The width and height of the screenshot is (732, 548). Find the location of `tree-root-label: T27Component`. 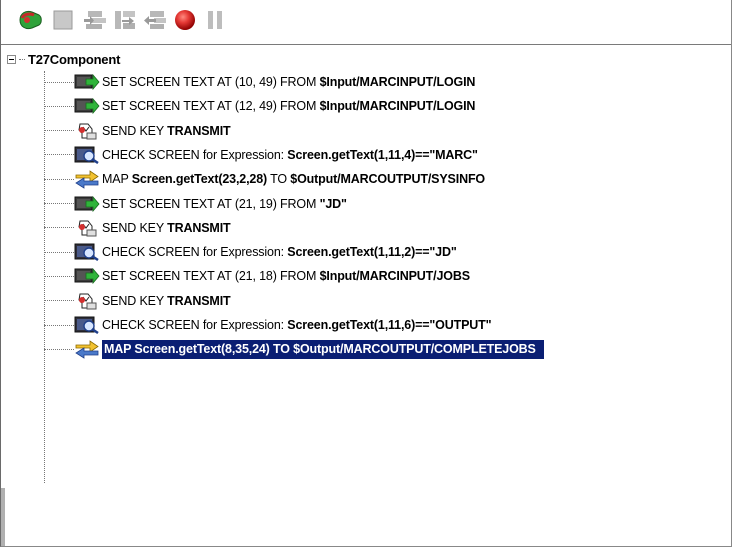

tree-root-label: T27Component is located at coordinates (74, 59).